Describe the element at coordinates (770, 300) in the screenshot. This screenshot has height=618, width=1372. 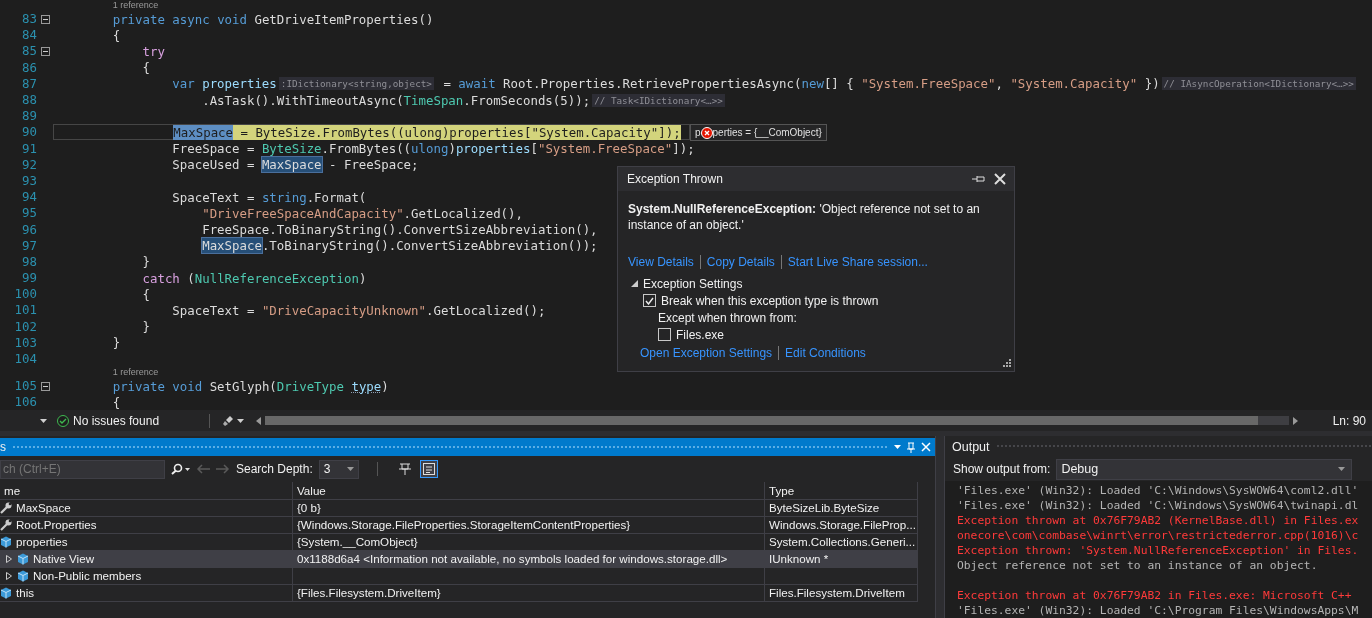
I see `checkbox-label: Break when this exception type is thrown` at that location.